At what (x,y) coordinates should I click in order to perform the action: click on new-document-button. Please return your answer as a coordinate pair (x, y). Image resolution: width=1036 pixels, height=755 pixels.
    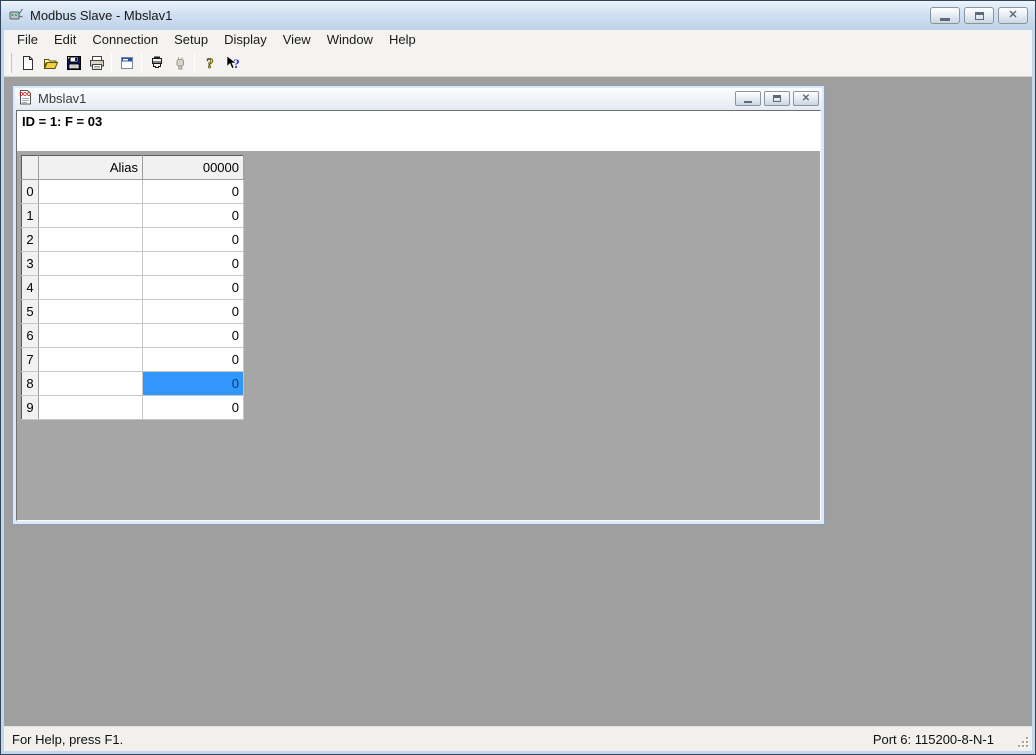
    Looking at the image, I should click on (27, 63).